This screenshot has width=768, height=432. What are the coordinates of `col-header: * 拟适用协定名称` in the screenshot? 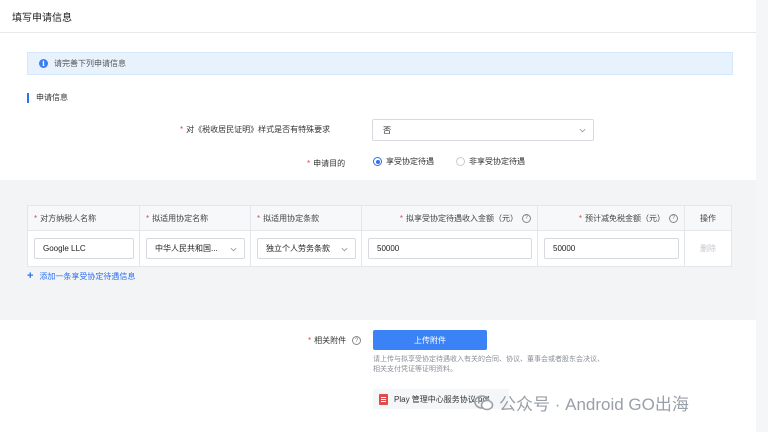 It's located at (195, 218).